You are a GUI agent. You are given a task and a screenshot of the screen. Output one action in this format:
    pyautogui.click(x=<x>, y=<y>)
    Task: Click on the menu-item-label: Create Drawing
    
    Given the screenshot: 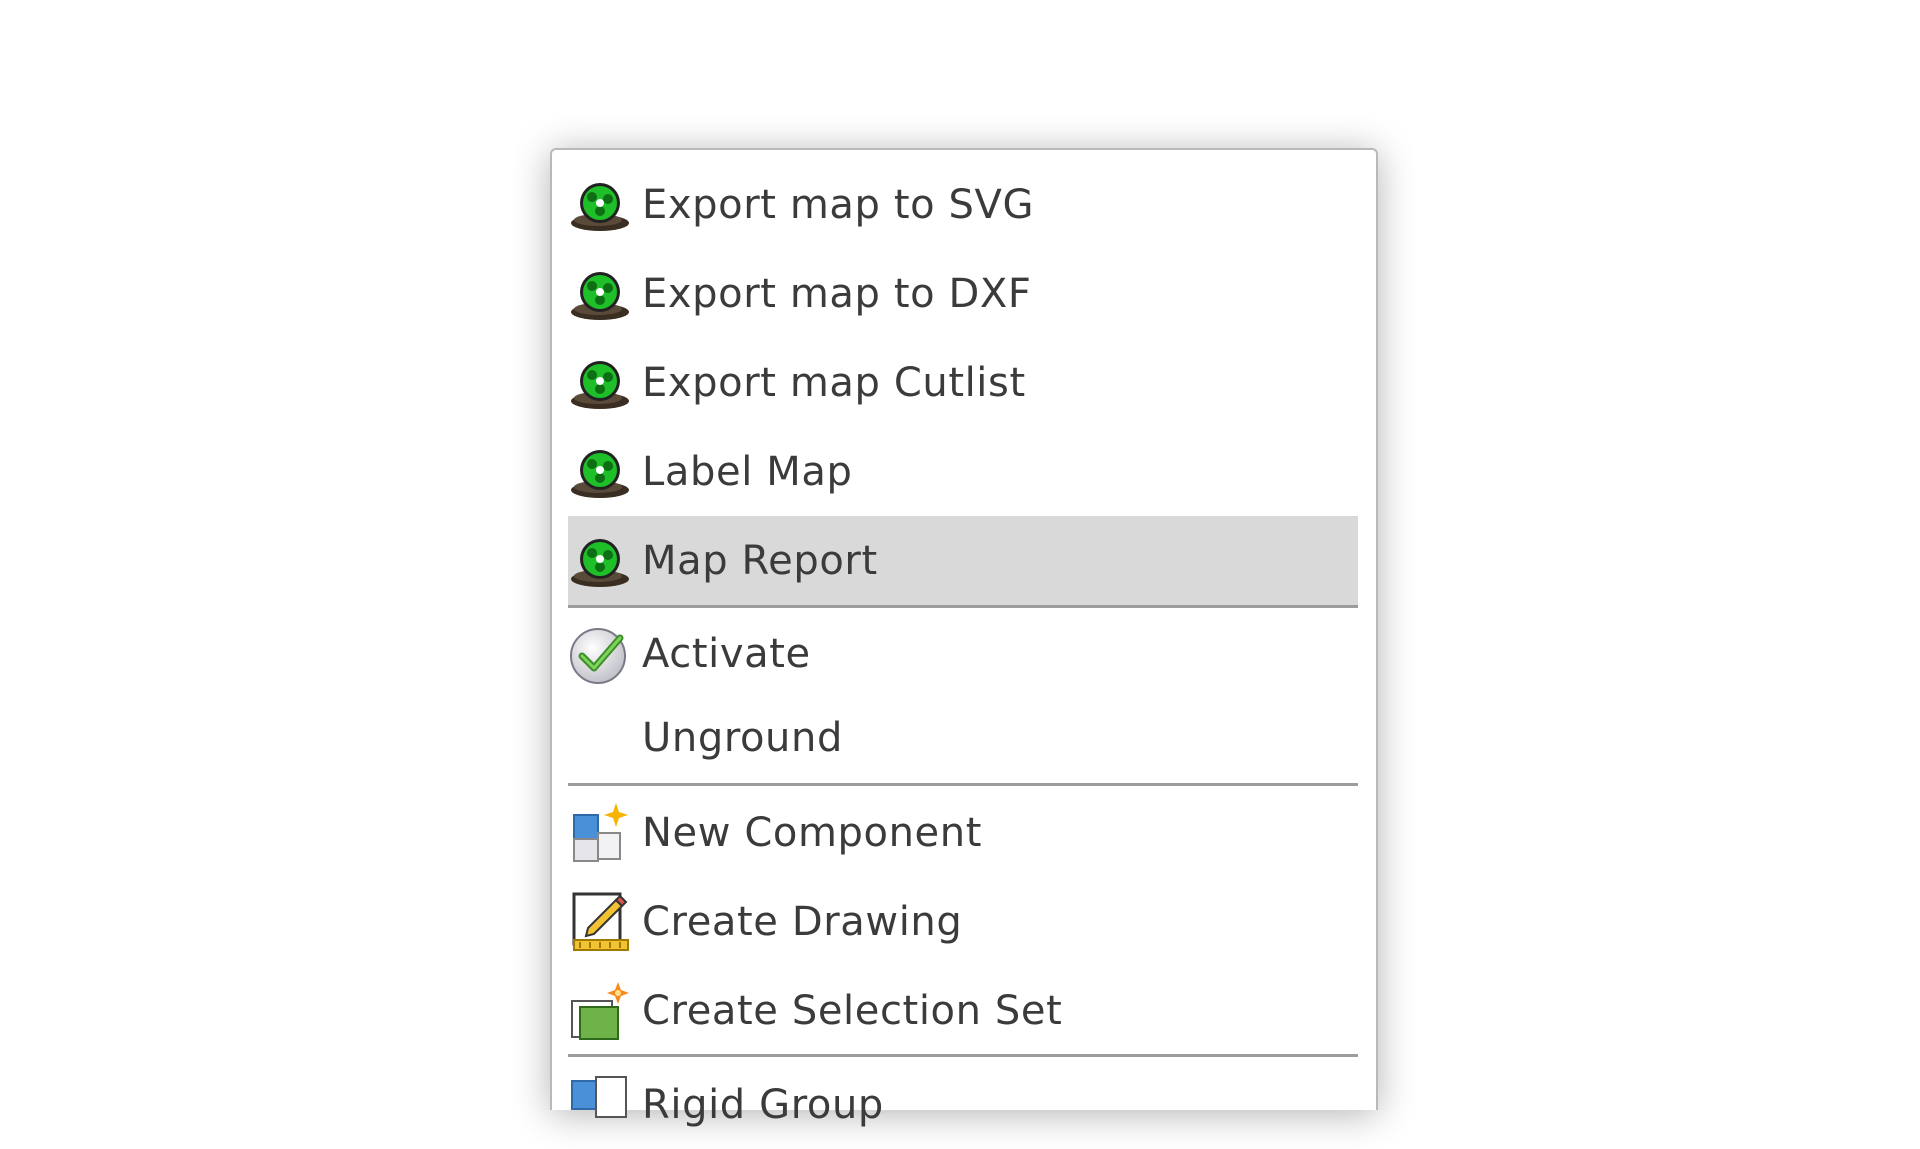 What is the action you would take?
    pyautogui.click(x=802, y=921)
    